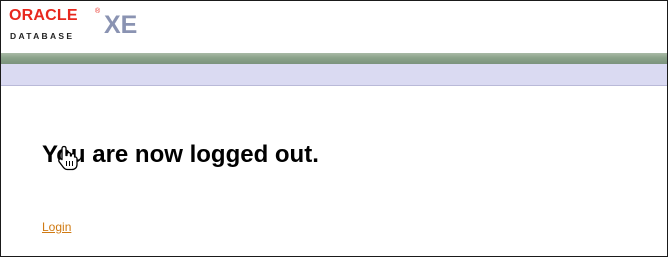 The image size is (668, 257). I want to click on hand-pointer-icon, so click(68, 158).